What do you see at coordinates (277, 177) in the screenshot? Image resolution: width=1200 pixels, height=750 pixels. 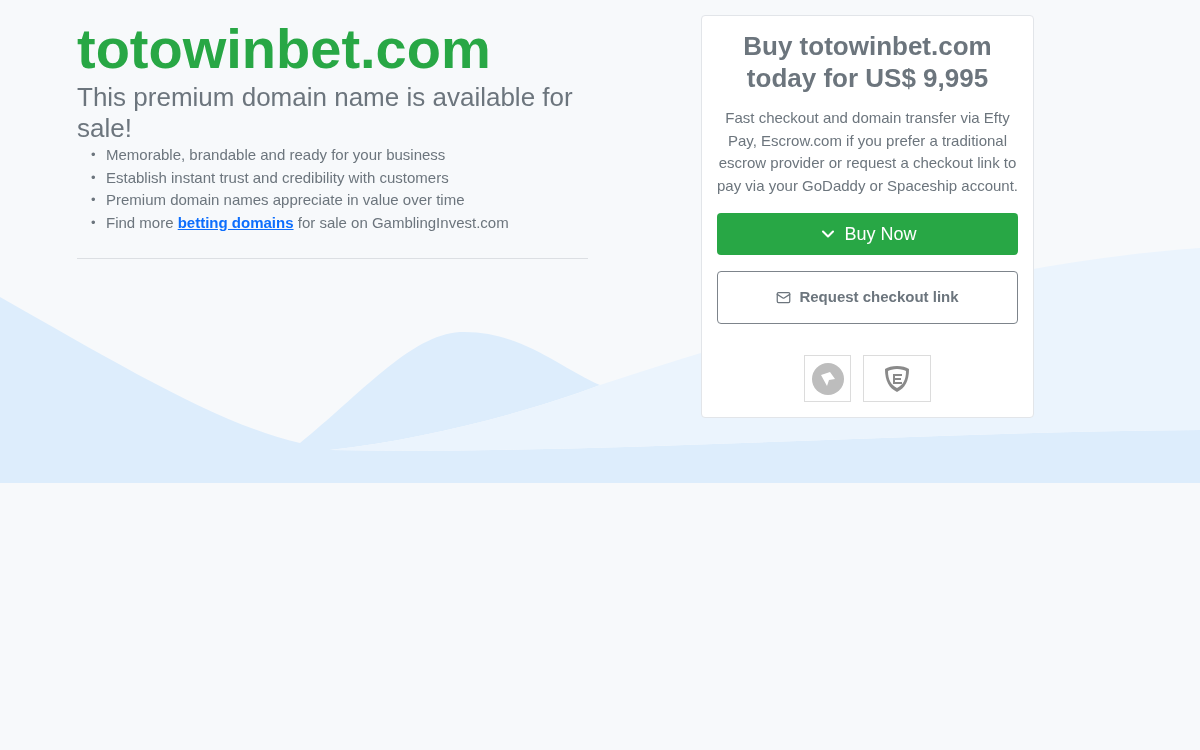 I see `feature-text: Establish instant trust and credibility with customers` at bounding box center [277, 177].